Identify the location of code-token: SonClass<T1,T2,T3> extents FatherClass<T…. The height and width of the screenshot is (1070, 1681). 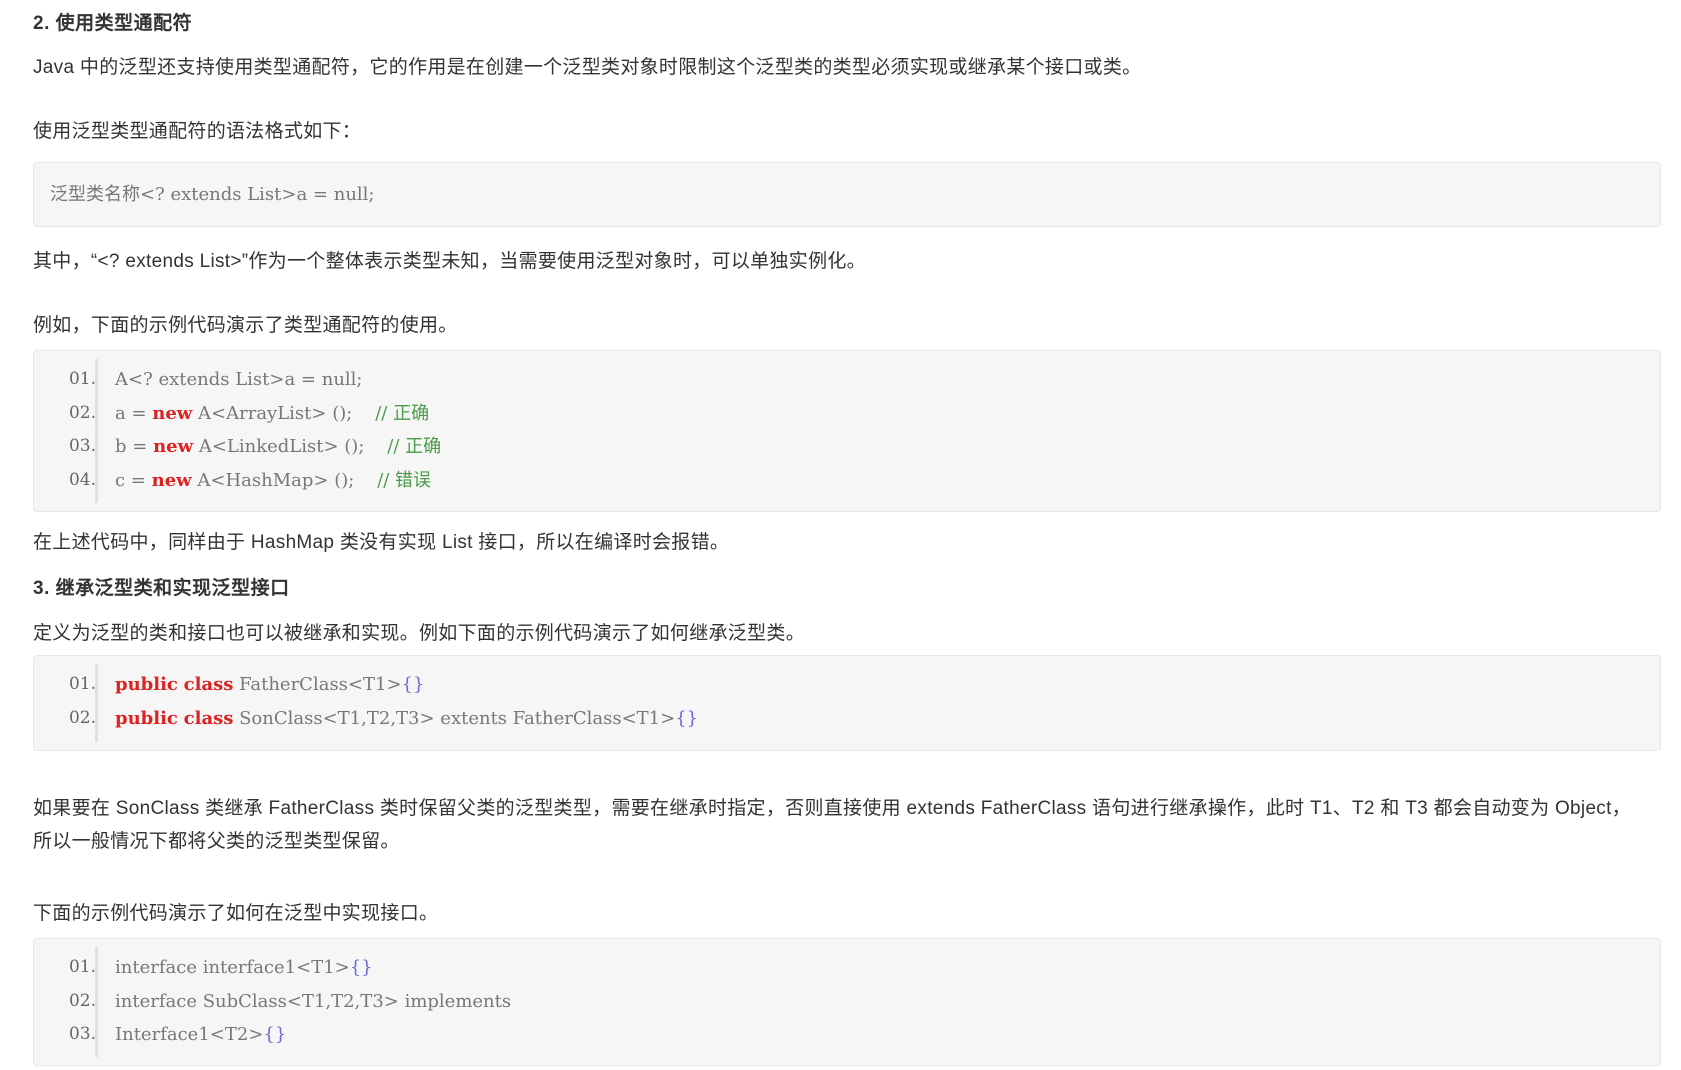
(454, 718).